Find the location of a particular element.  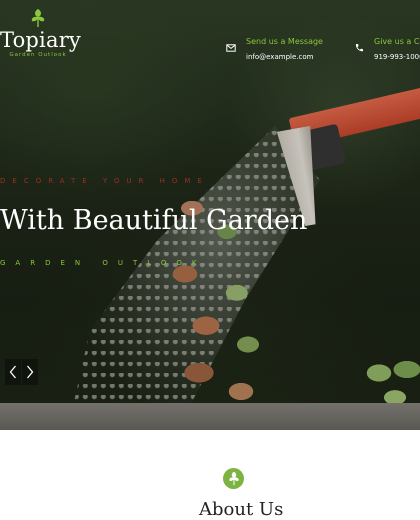

hero-title: With Beautiful Garden is located at coordinates (154, 220).